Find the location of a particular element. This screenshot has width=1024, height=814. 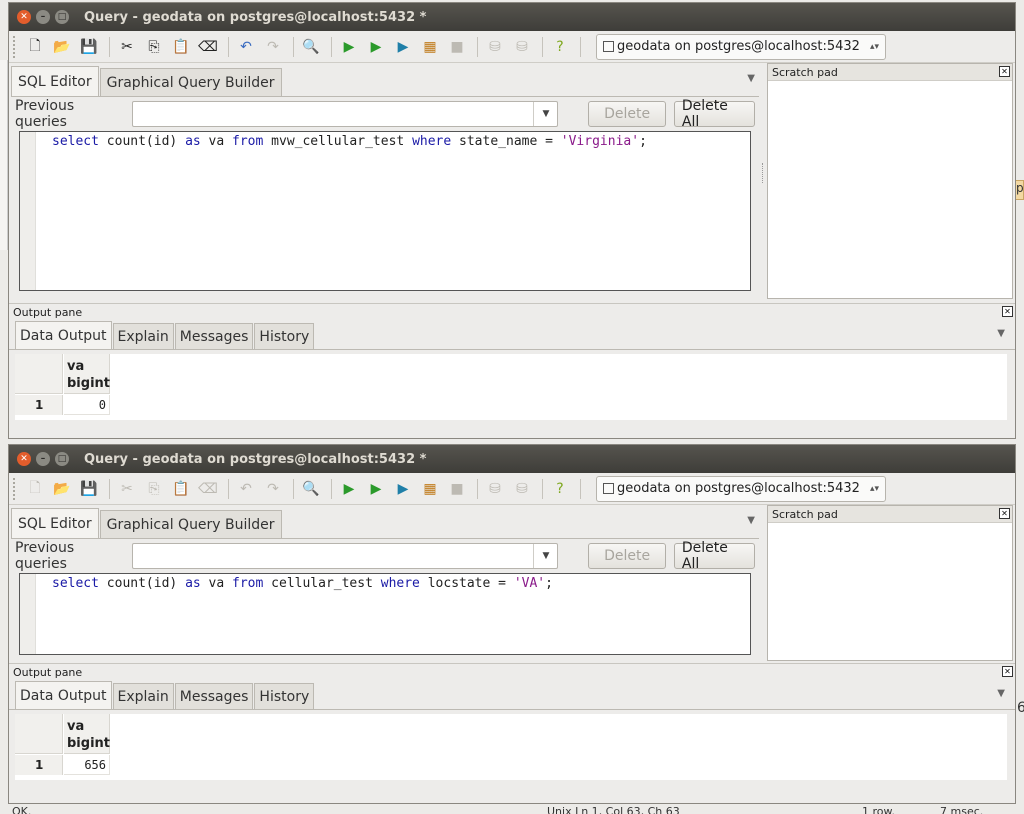

previous-queries-row: Previous queries ▼ Delete Delete All is located at coordinates (385, 114).